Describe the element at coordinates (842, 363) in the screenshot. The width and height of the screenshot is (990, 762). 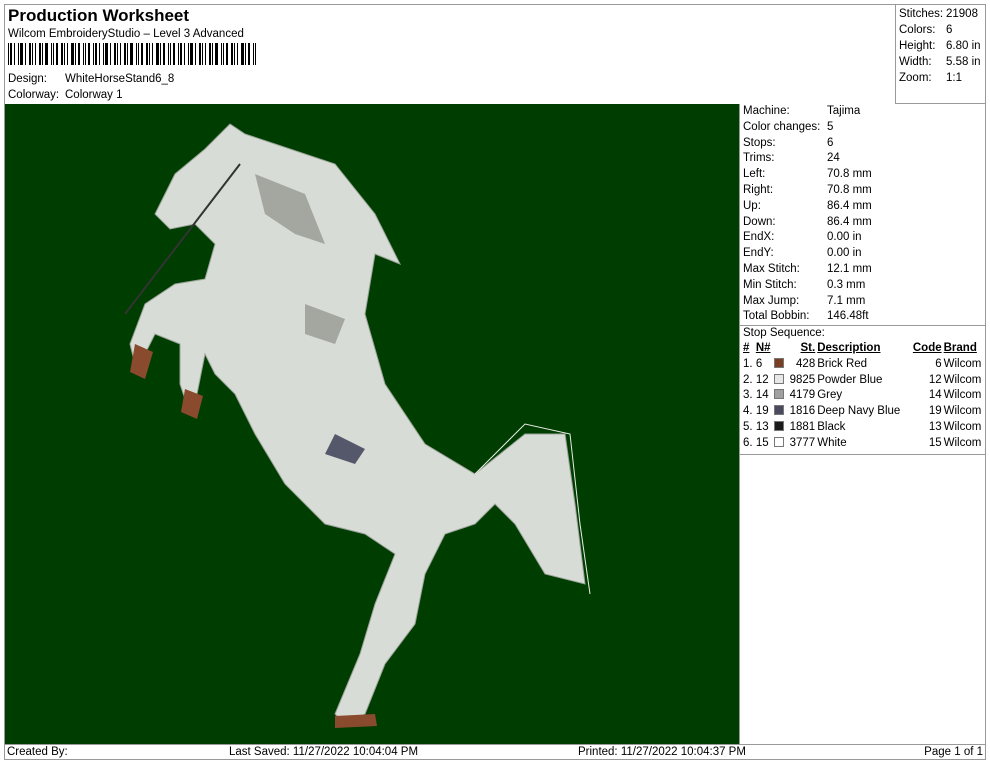
I see `color-description: Brick Red` at that location.